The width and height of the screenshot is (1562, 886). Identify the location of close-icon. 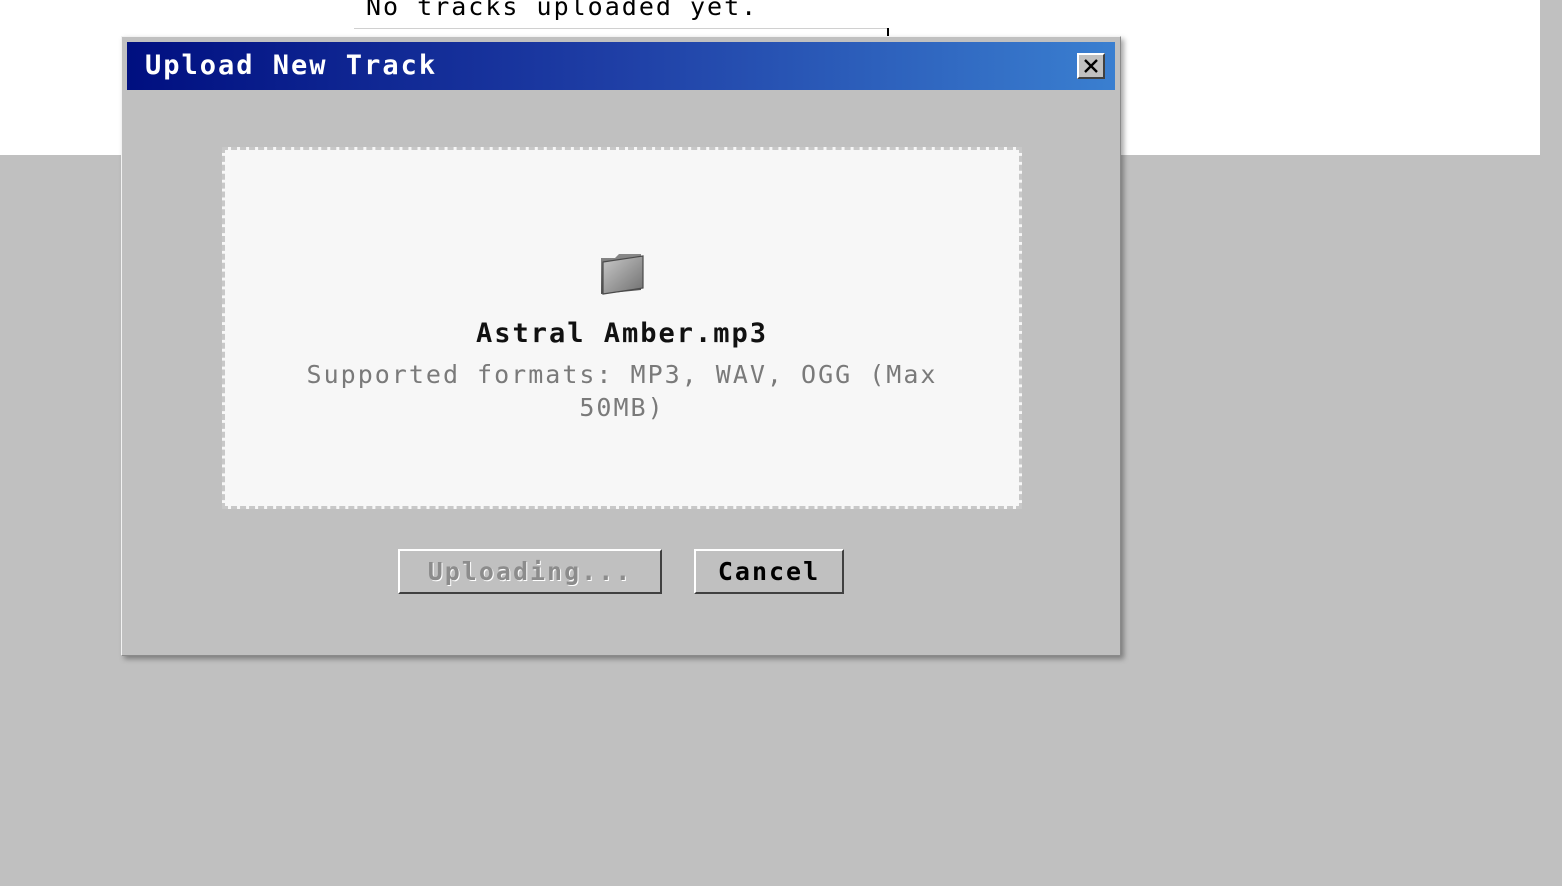
(1091, 66).